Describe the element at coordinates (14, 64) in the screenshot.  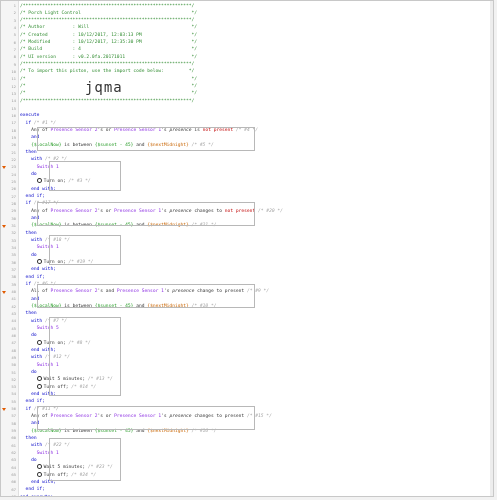
I see `line-number: 9` at that location.